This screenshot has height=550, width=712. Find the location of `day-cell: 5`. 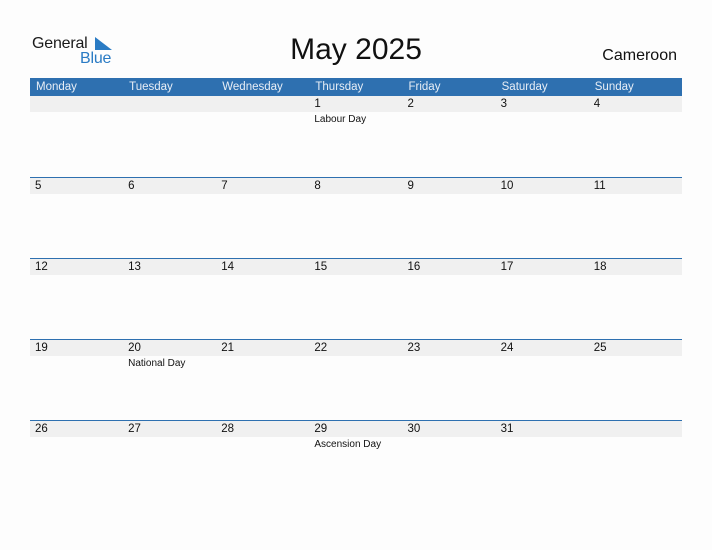

day-cell: 5 is located at coordinates (76, 218).